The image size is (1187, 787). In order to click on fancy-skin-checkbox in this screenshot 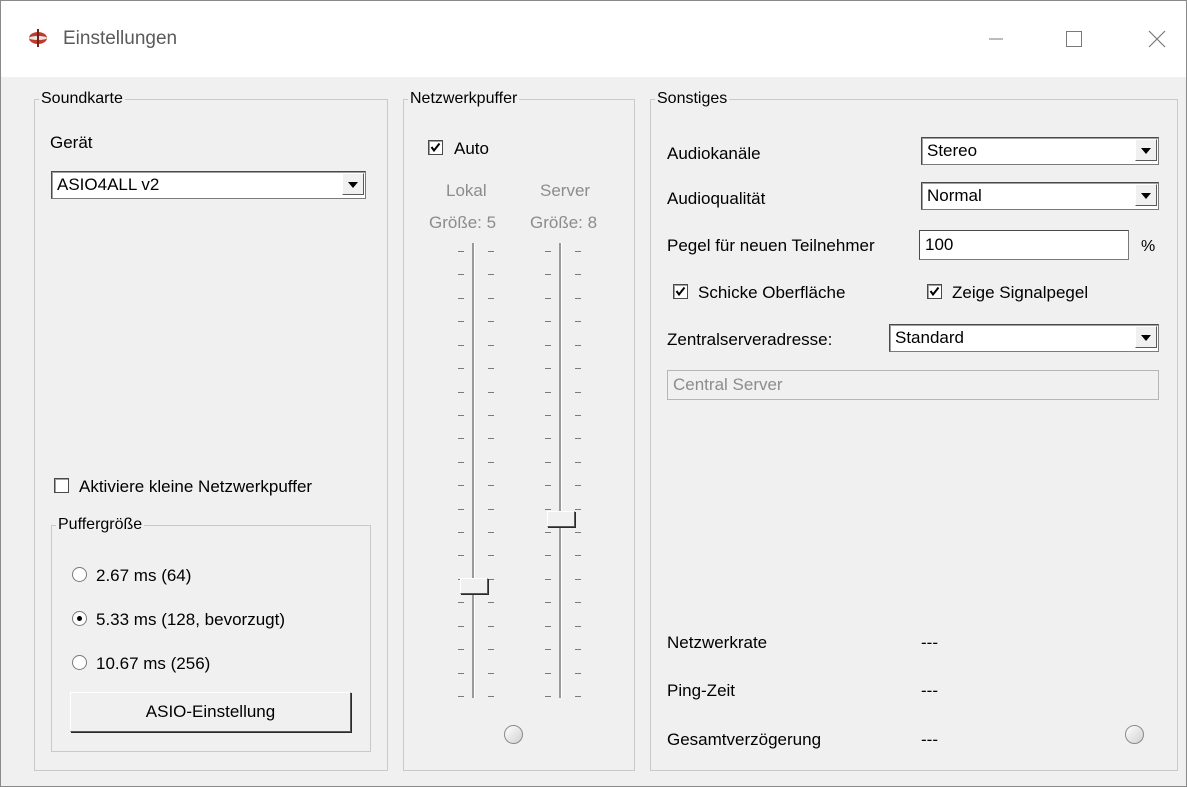, I will do `click(680, 291)`.